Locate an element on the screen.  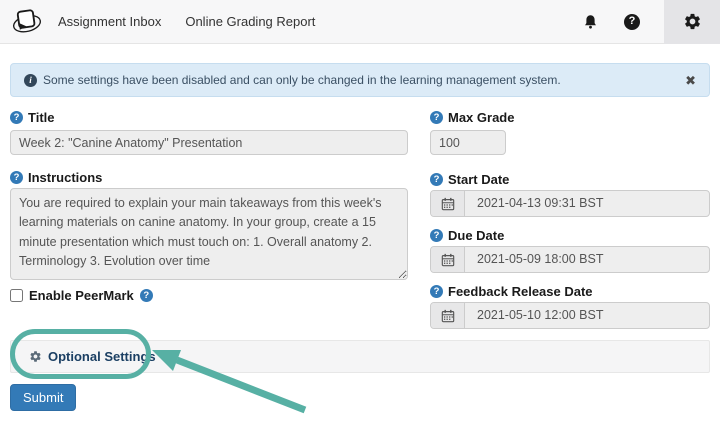
feedback-release-date-input: 2021-05-10 12:00 BST is located at coordinates (570, 315).